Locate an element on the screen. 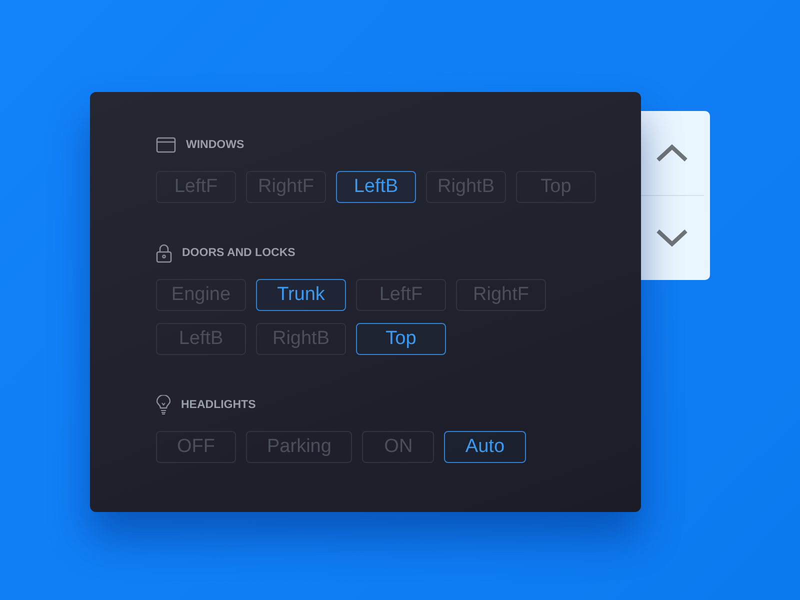  light-bulb-icon is located at coordinates (163, 405).